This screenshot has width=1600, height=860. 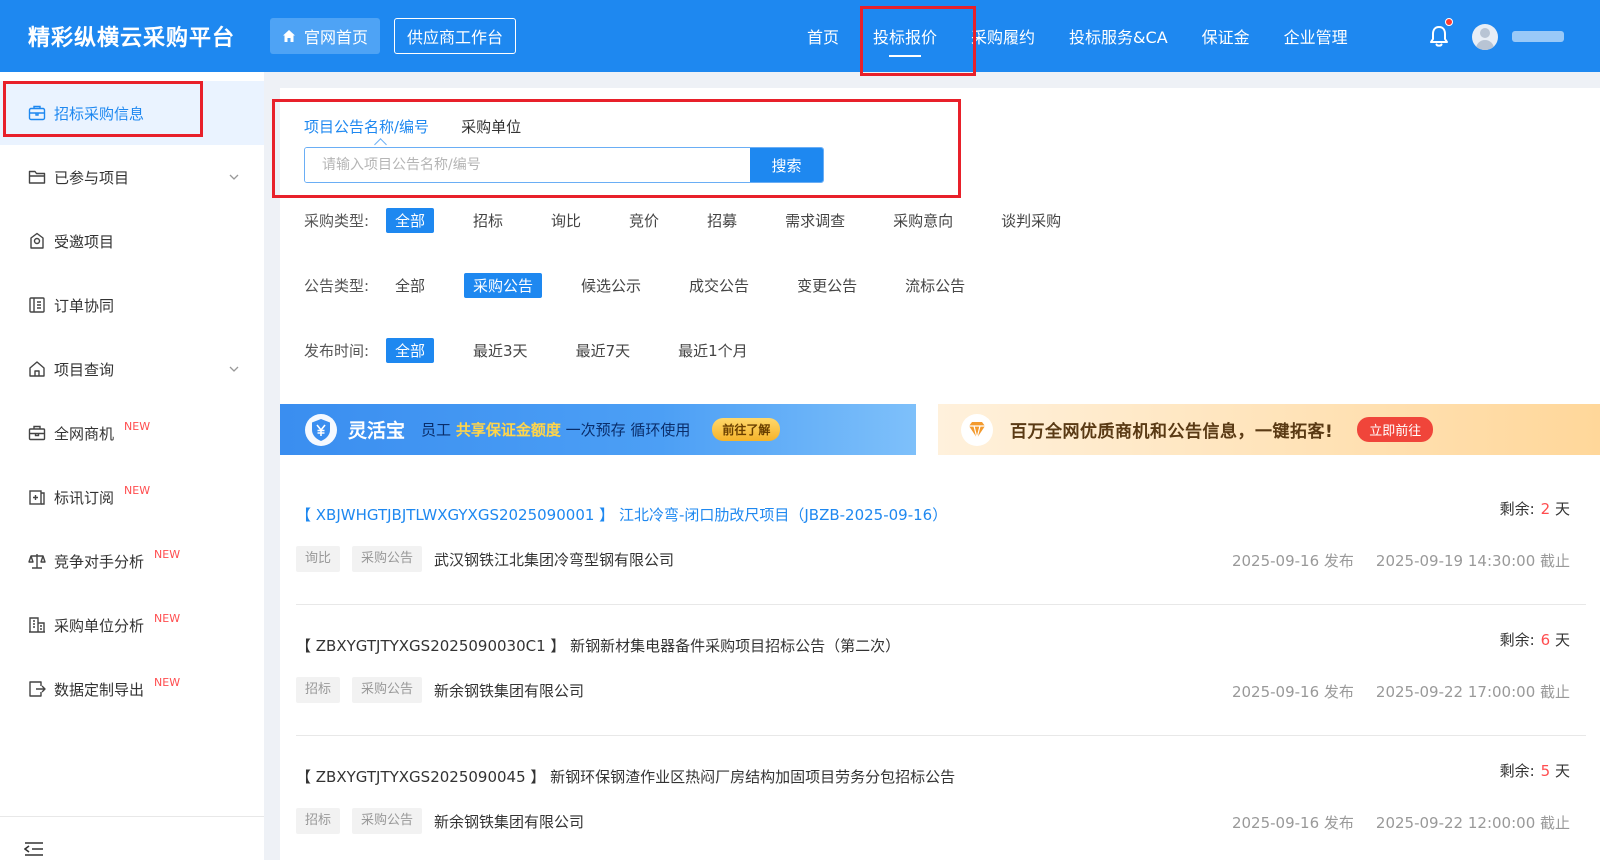 What do you see at coordinates (1395, 429) in the screenshot?
I see `go-now-button: 立即前往` at bounding box center [1395, 429].